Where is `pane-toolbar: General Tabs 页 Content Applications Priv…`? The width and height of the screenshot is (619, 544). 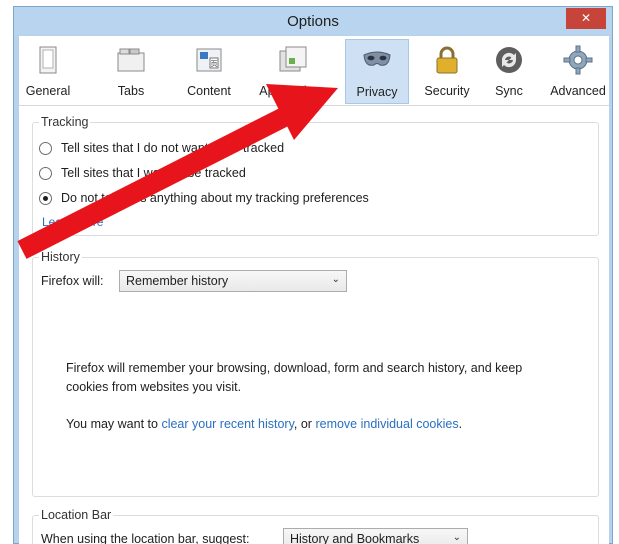 pane-toolbar: General Tabs 页 Content Applications Priv… is located at coordinates (314, 71).